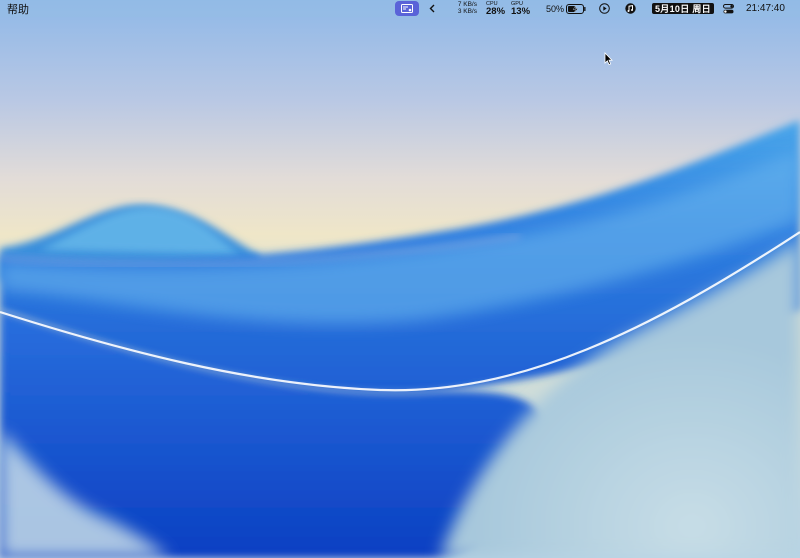 The image size is (800, 558). I want to click on mouse-cursor-icon, so click(608, 59).